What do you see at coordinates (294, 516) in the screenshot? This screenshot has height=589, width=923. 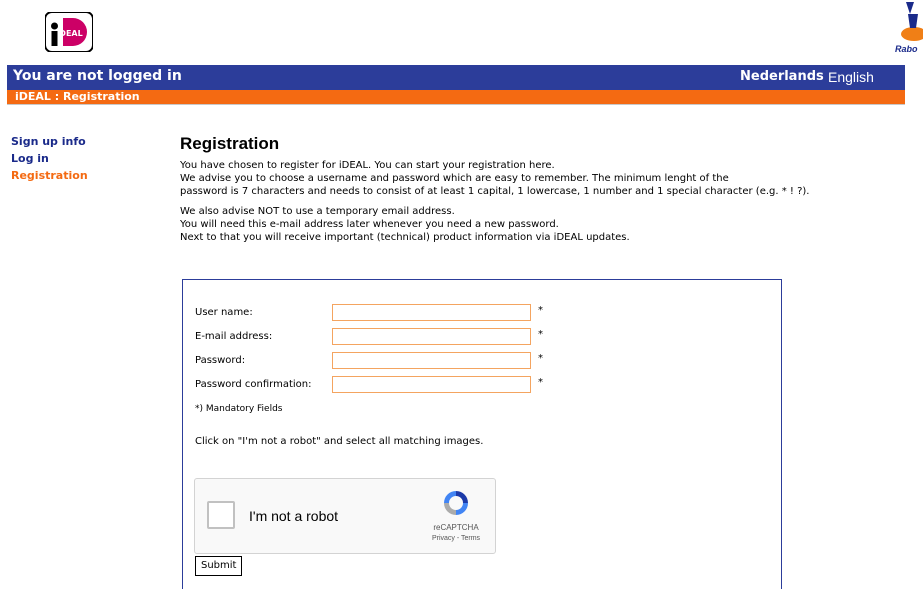 I see `recaptcha-label: I'm not a robot` at bounding box center [294, 516].